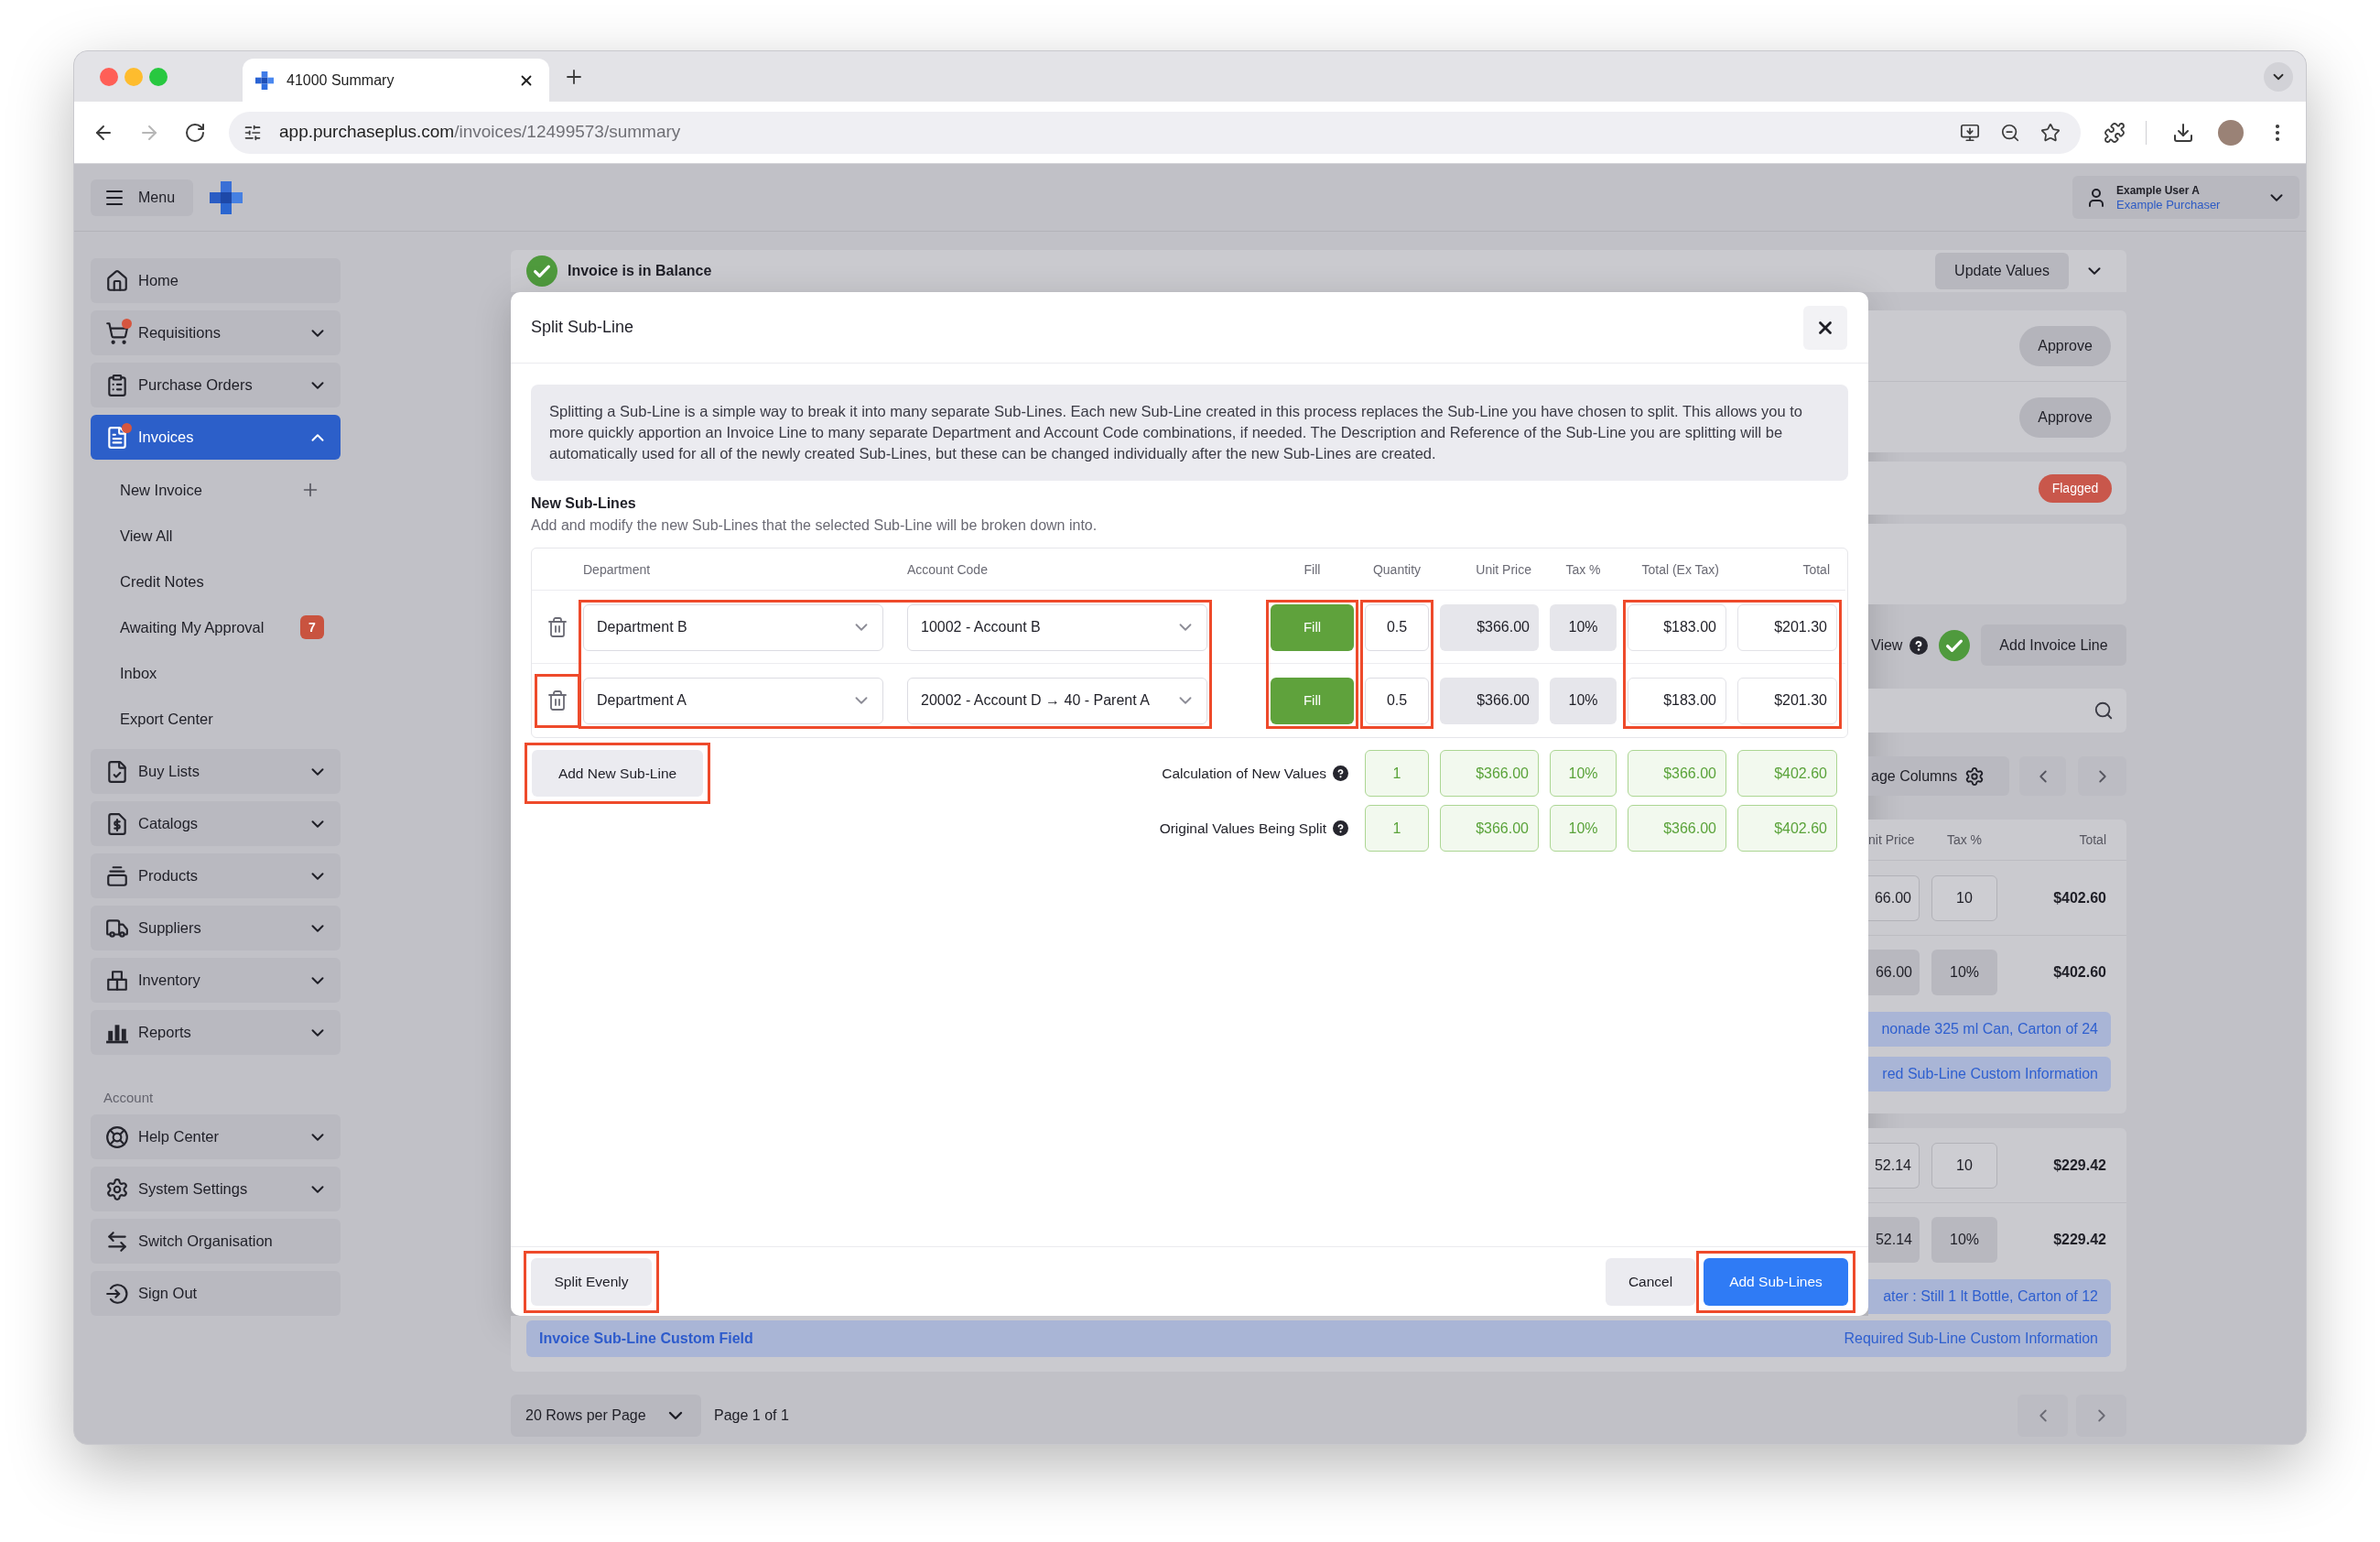  What do you see at coordinates (216, 1136) in the screenshot?
I see `sidebar-item: Help Center` at bounding box center [216, 1136].